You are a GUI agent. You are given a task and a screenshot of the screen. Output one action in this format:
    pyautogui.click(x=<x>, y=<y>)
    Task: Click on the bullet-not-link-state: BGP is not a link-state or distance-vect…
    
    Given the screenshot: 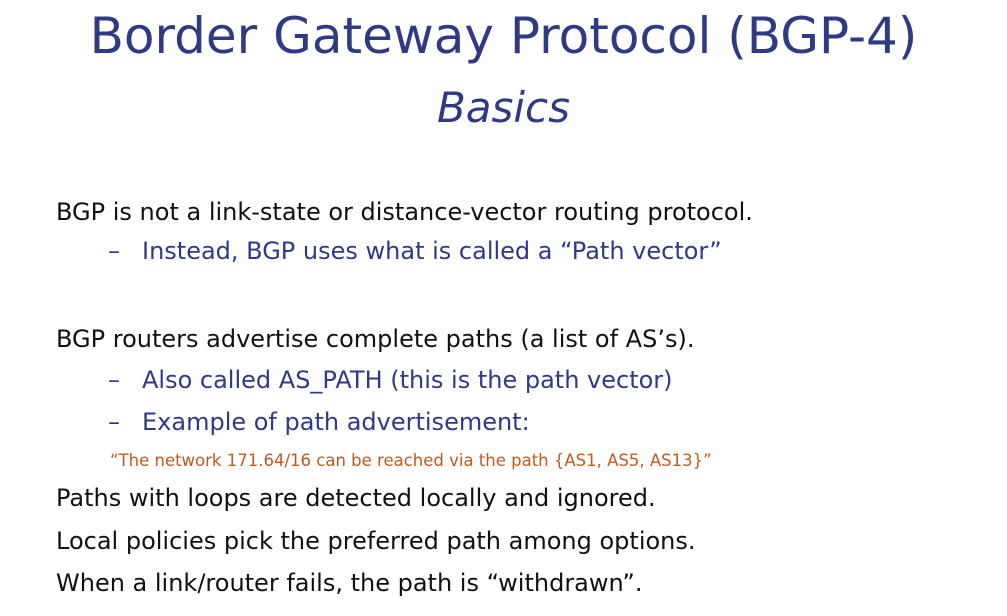 What is the action you would take?
    pyautogui.click(x=404, y=212)
    